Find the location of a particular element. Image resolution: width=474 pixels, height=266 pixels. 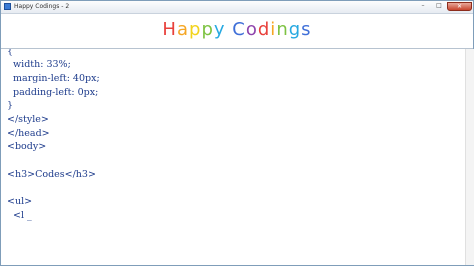

header-banner: Happy Codings is located at coordinates (237, 31).